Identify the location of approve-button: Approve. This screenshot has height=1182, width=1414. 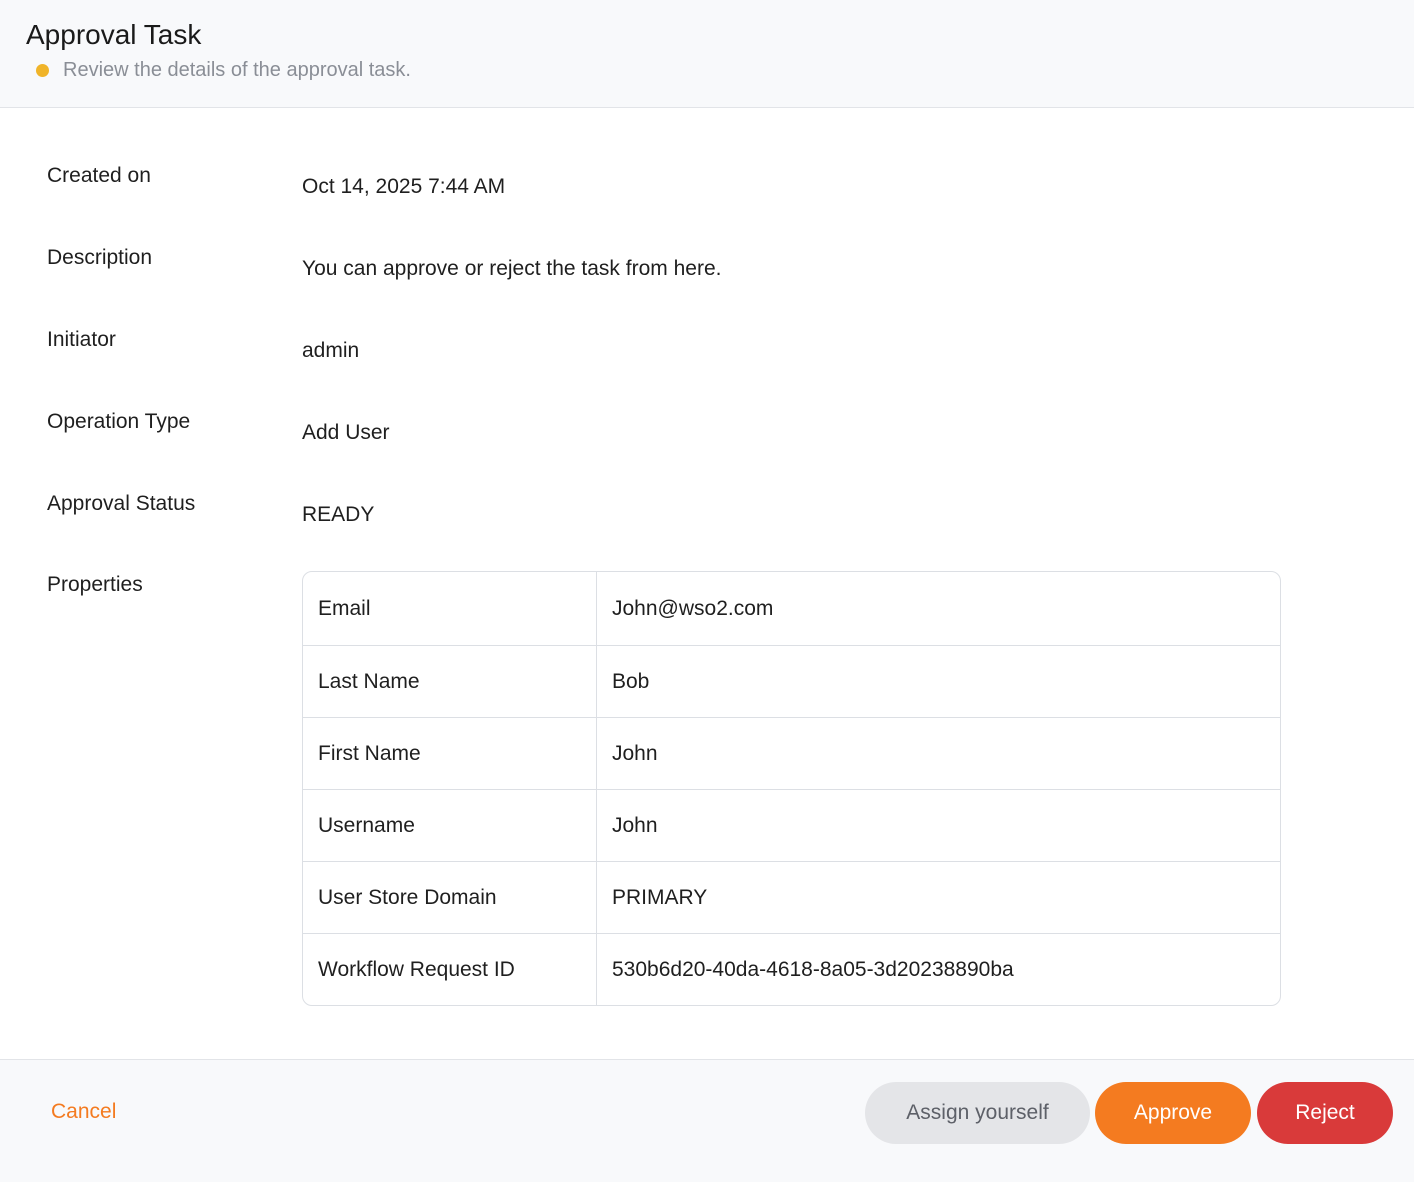
(1173, 1113).